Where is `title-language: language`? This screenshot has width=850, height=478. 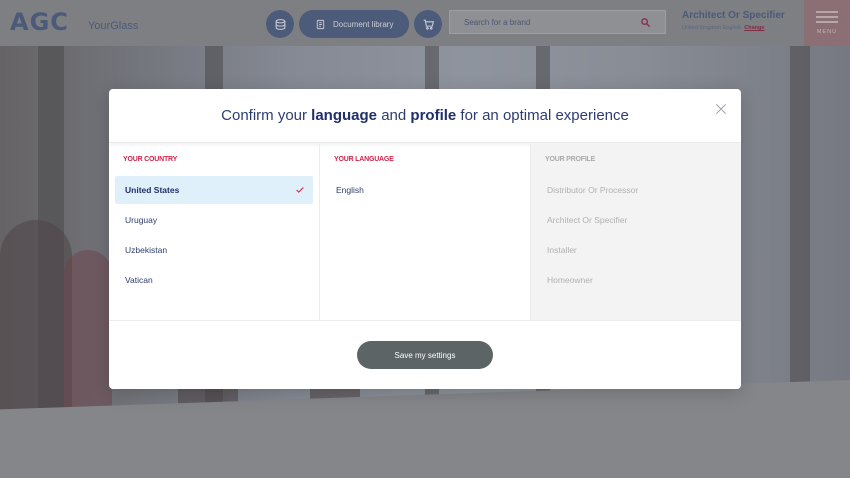
title-language: language is located at coordinates (344, 115).